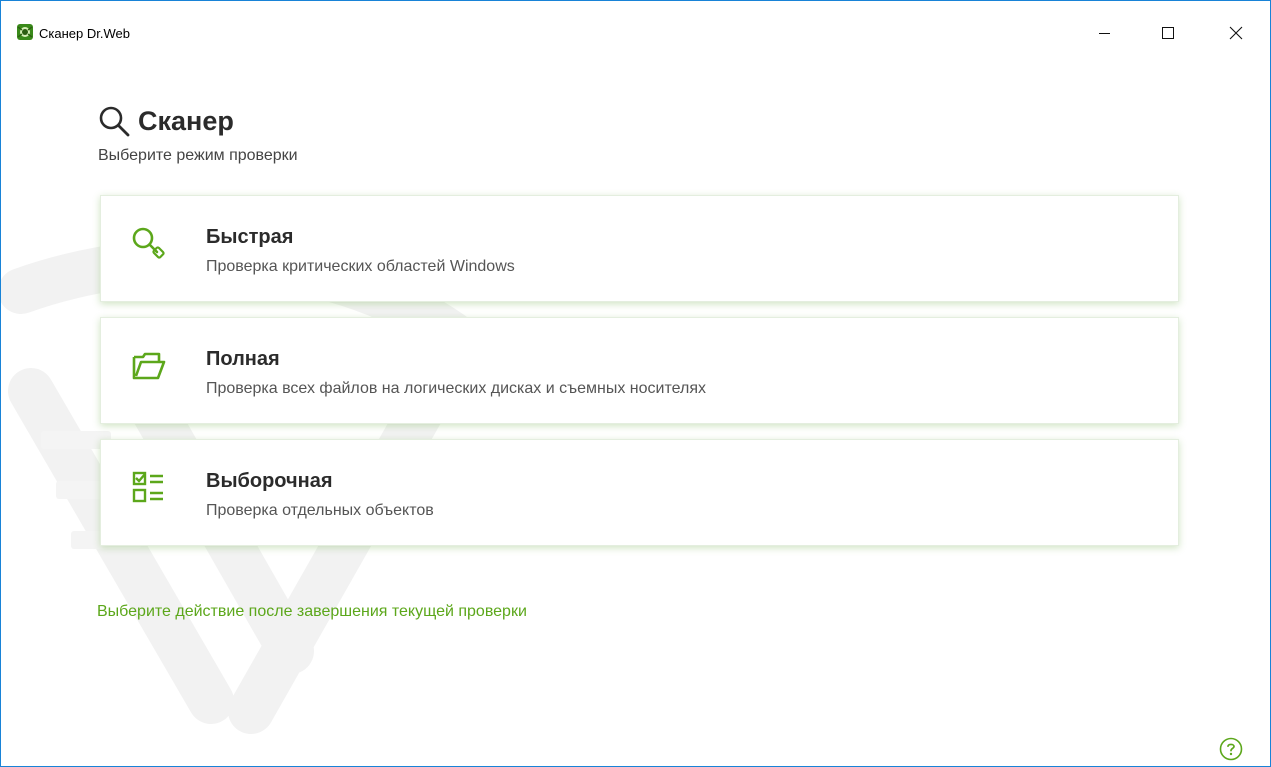  What do you see at coordinates (639, 492) in the screenshot?
I see `custom-scan-card: Выборочная Проверка отдельных объектов` at bounding box center [639, 492].